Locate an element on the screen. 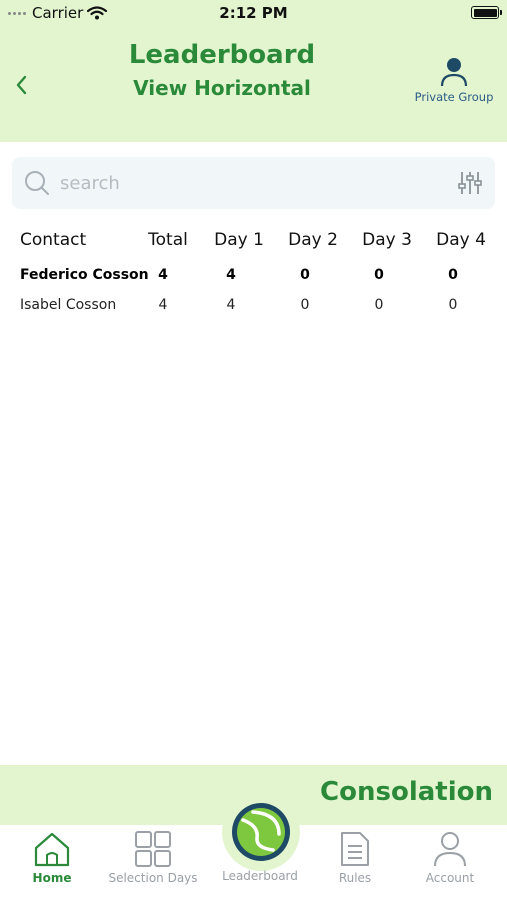  status-bar: Carrier 2:12 PM is located at coordinates (253, 14).